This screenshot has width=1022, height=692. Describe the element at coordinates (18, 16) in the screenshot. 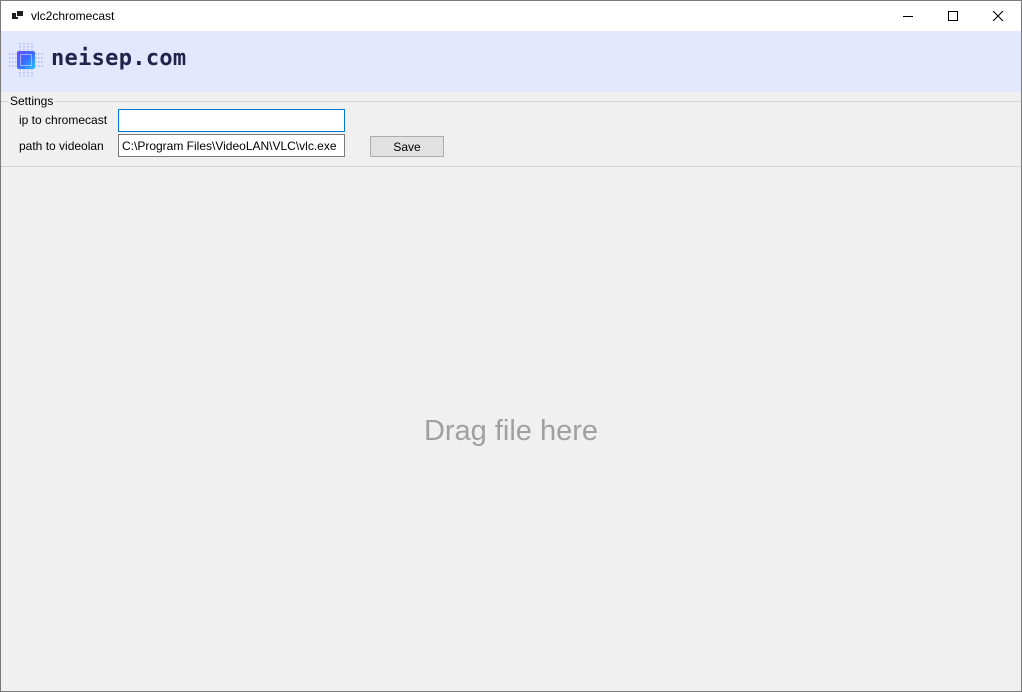

I see `app-window-icon` at that location.